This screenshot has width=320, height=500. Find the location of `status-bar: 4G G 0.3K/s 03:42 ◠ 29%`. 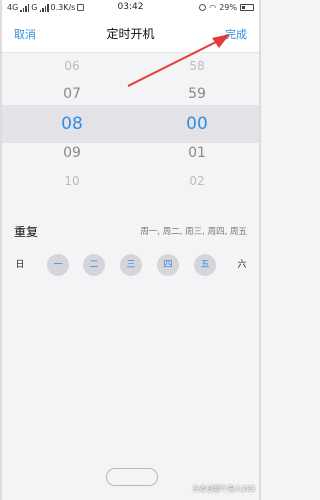

status-bar: 4G G 0.3K/s 03:42 ◠ 29% is located at coordinates (130, 8).